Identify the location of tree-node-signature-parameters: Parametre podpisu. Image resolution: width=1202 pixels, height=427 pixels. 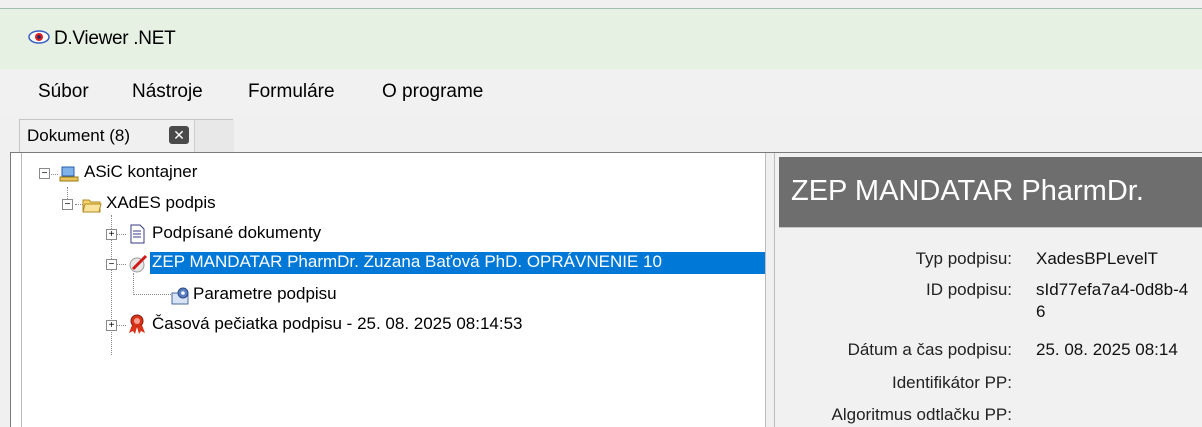
(265, 294).